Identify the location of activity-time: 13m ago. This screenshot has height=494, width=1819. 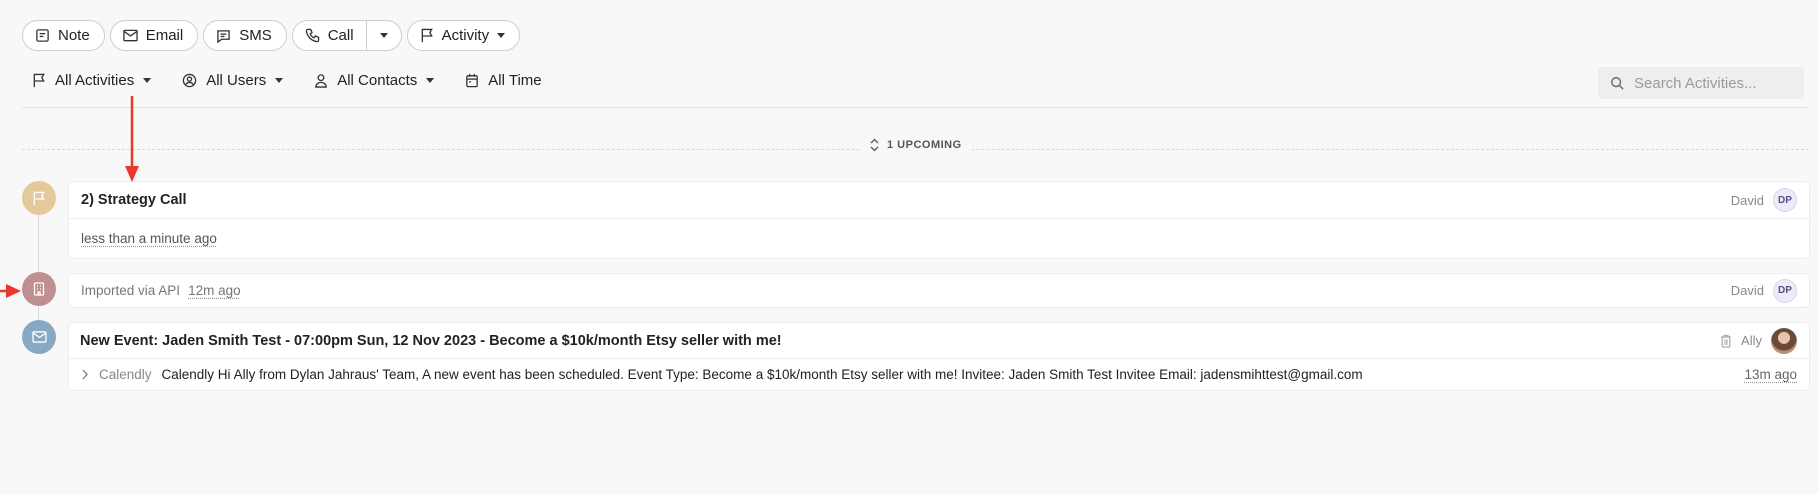
(1770, 374).